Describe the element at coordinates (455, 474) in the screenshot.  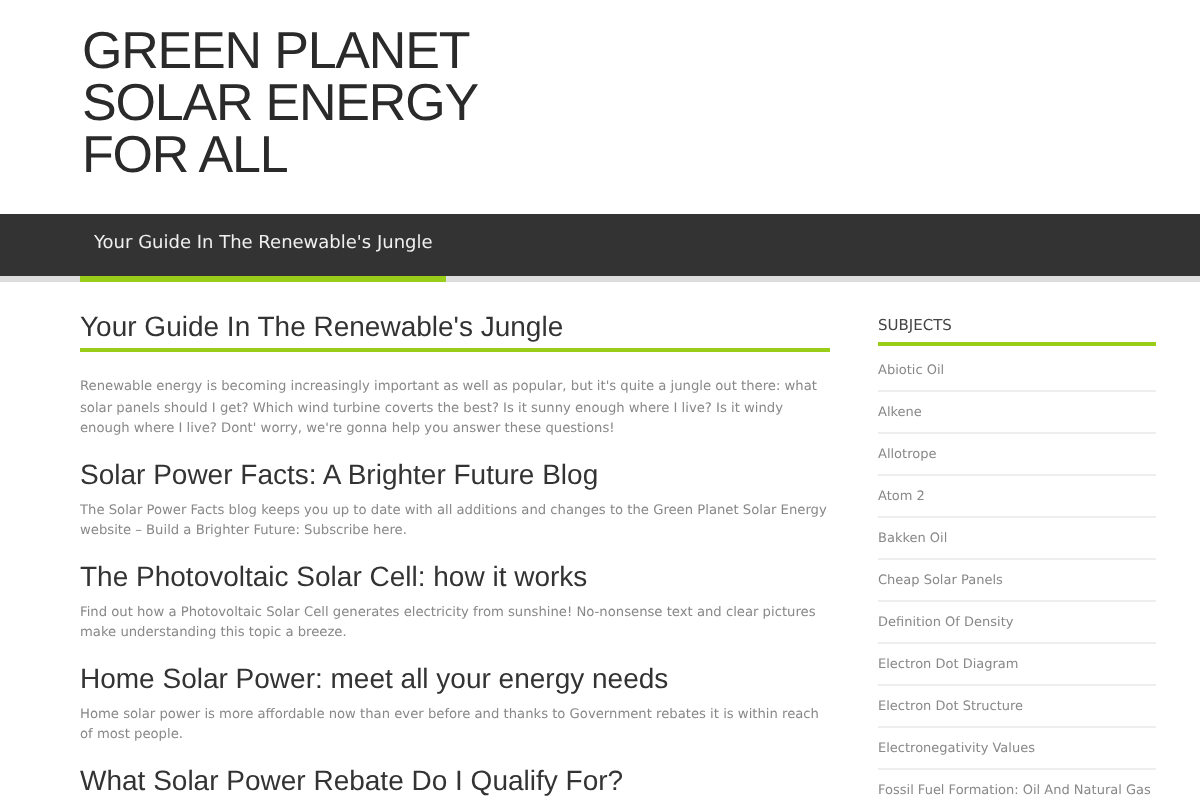
I see `article-title: Solar Power Facts: A Brighter Future Blog` at that location.